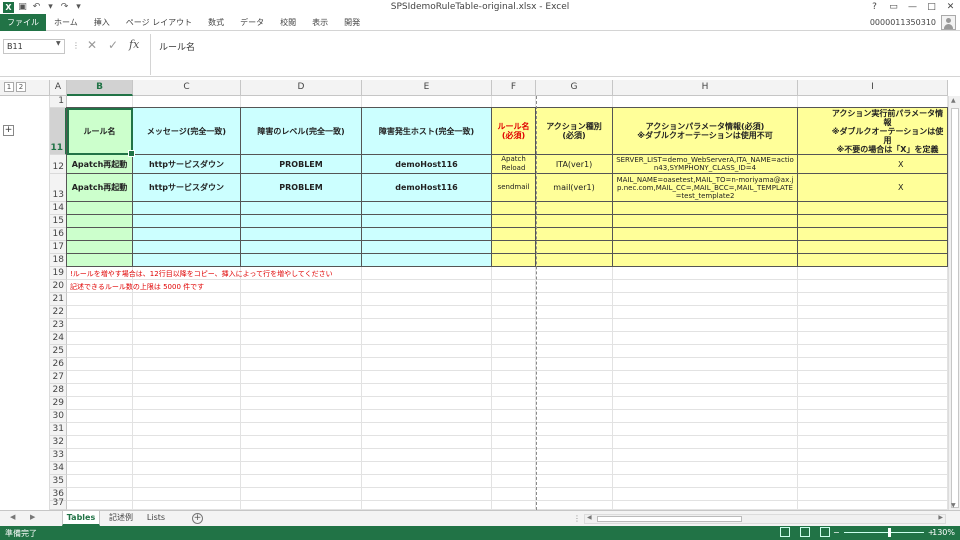 This screenshot has width=960, height=540. What do you see at coordinates (36, 7) in the screenshot?
I see `undo-icon: ↶` at bounding box center [36, 7].